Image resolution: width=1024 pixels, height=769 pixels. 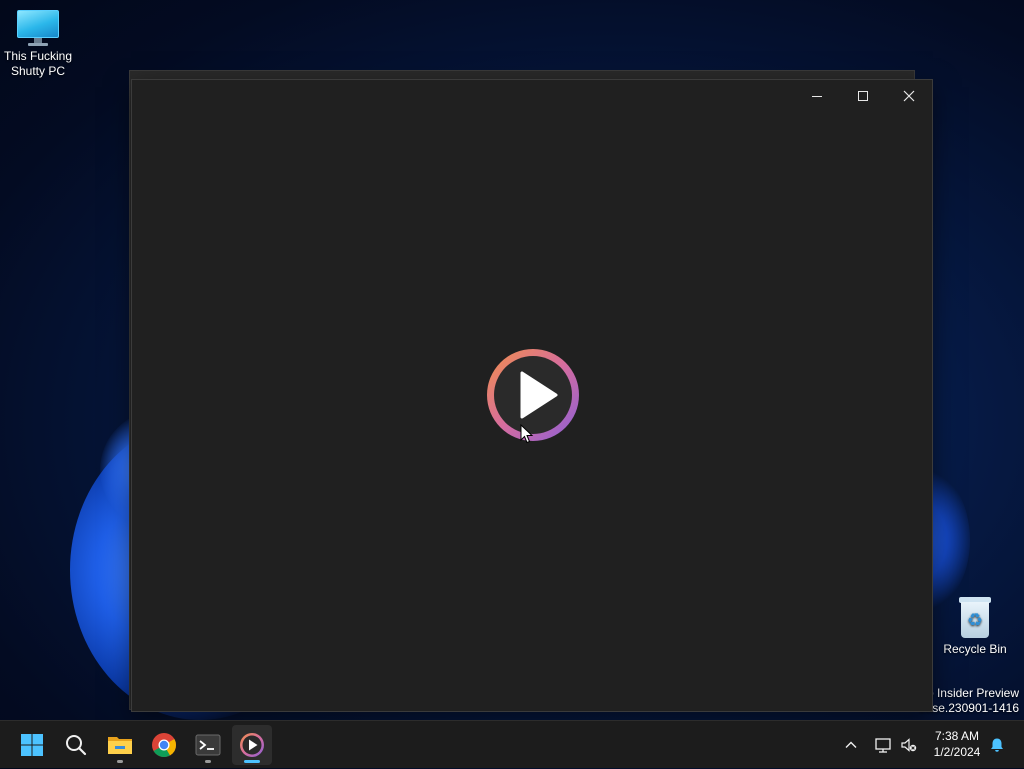 I want to click on desktop-icon-label: This Fucking Shutty PC, so click(x=38, y=63).